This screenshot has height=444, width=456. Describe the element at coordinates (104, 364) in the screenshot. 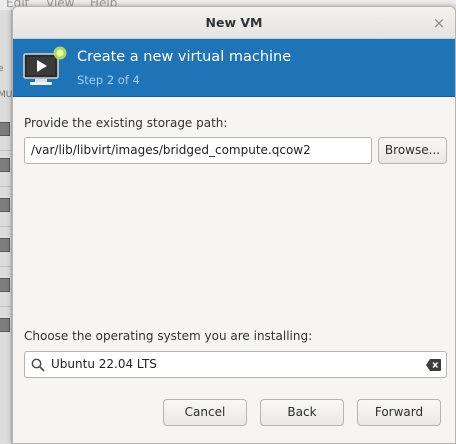

I see `os-search-value: Ubuntu 22.04 LTS` at that location.